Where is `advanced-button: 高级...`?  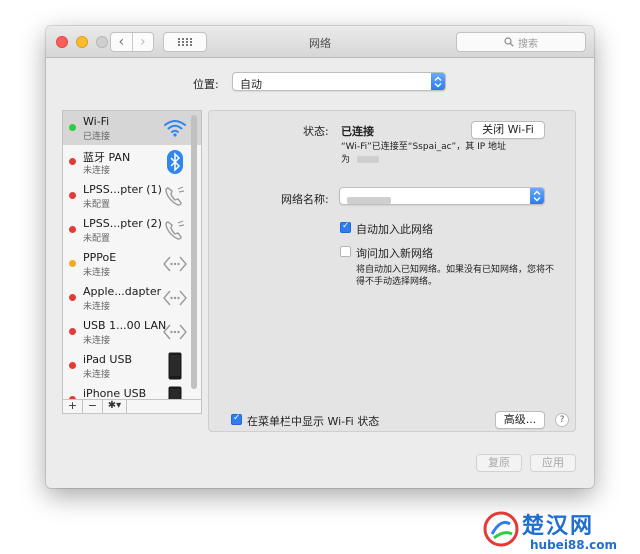
advanced-button: 高级... is located at coordinates (520, 420).